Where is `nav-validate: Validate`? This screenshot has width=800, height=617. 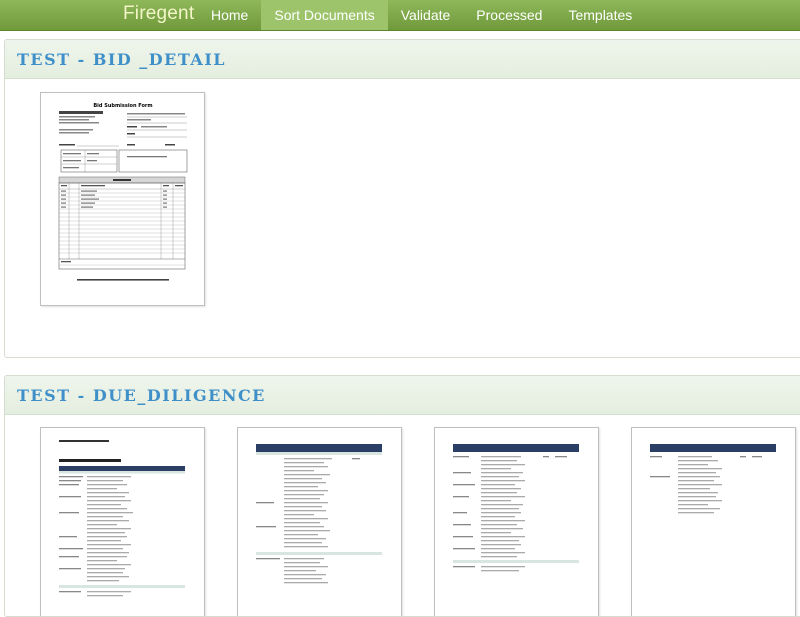 nav-validate: Validate is located at coordinates (426, 15).